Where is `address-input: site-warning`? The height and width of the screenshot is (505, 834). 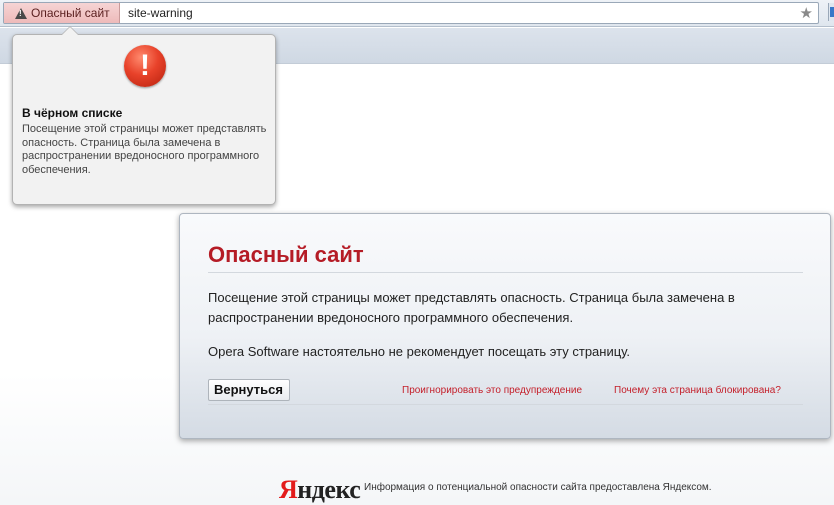
address-input: site-warning is located at coordinates (160, 13).